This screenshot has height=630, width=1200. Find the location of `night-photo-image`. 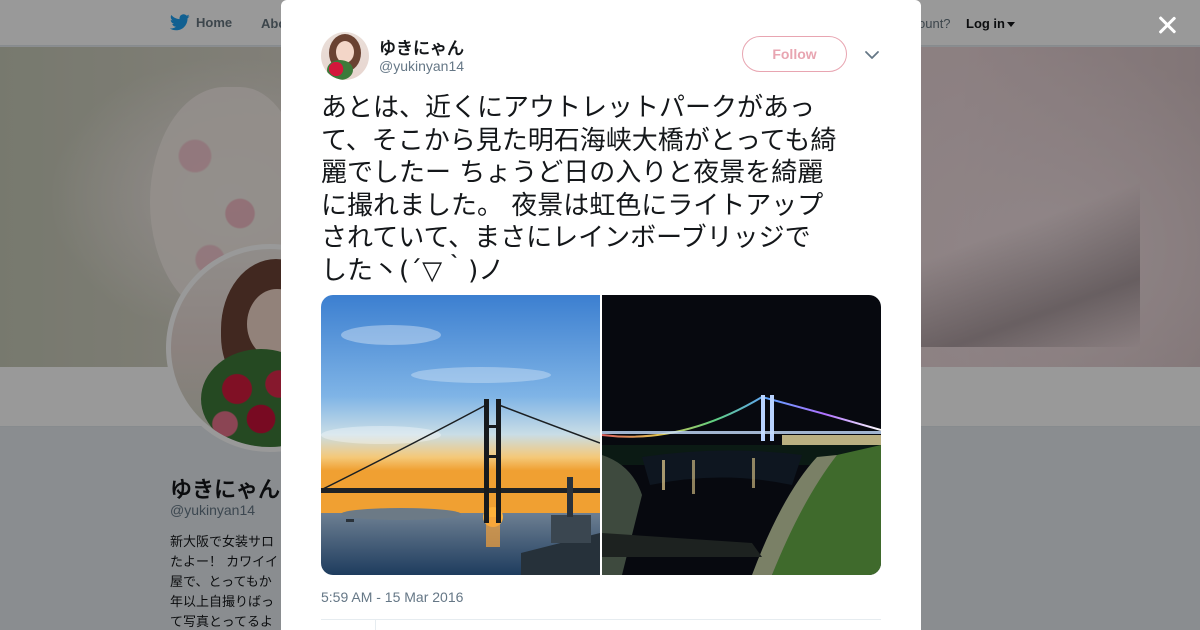

night-photo-image is located at coordinates (741, 435).